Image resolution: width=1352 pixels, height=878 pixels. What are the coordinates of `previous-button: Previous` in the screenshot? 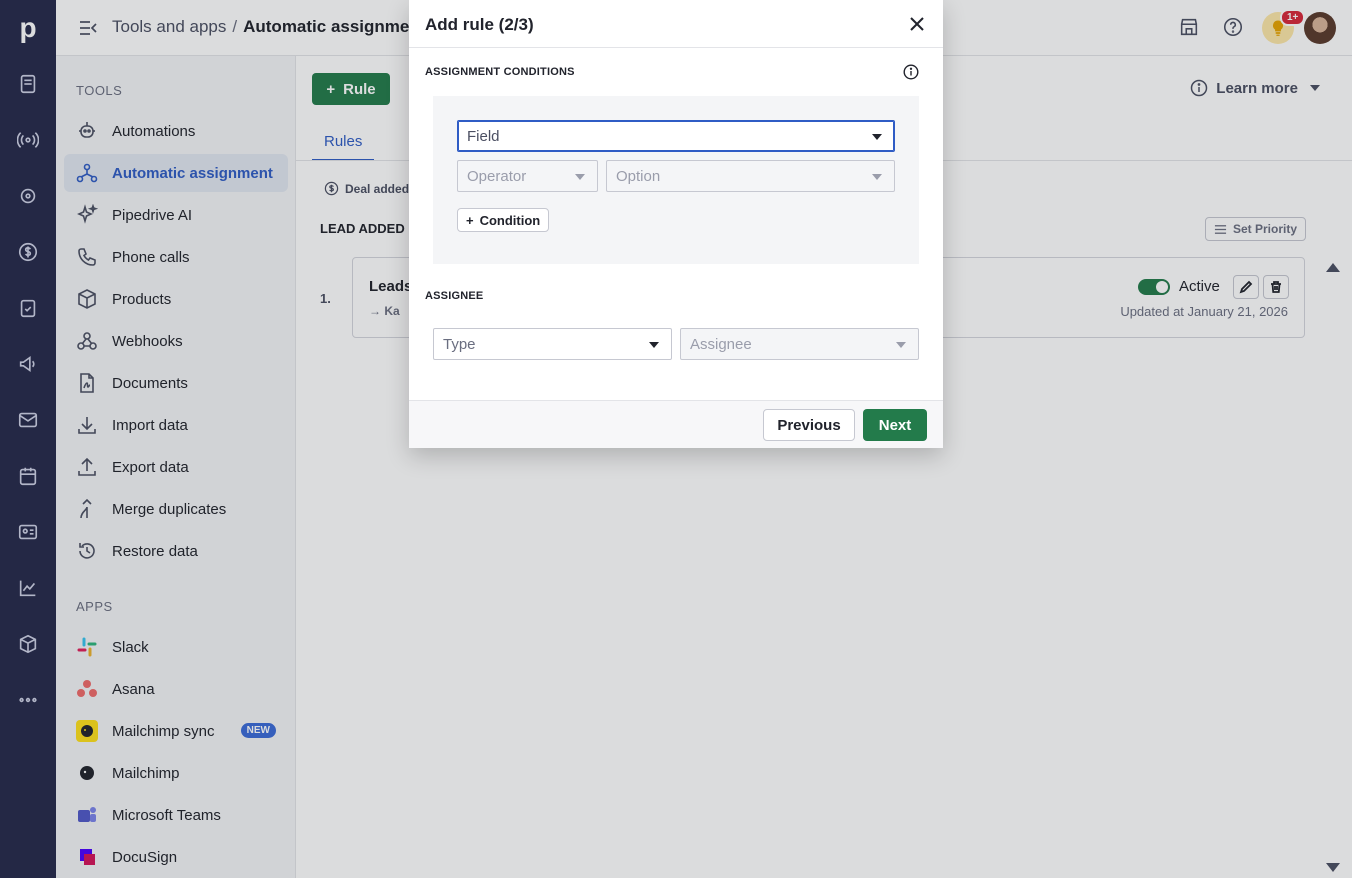 It's located at (809, 425).